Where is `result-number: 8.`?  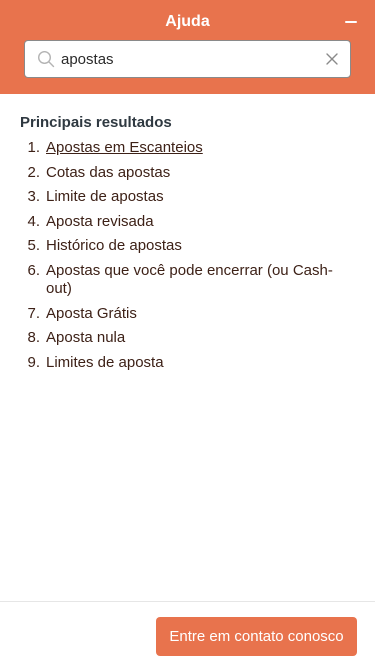
result-number: 8. is located at coordinates (33, 338).